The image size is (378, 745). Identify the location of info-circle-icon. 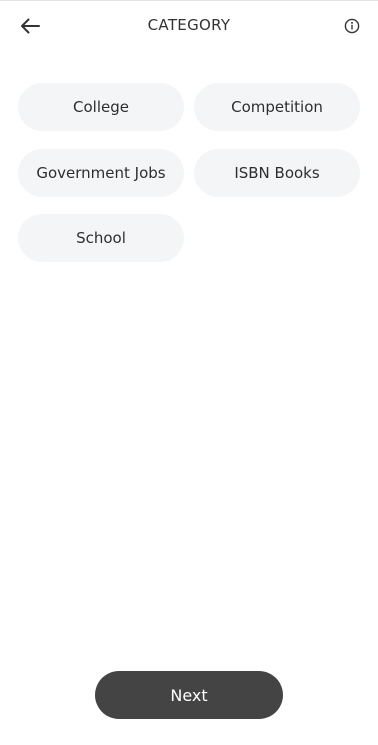
(352, 26).